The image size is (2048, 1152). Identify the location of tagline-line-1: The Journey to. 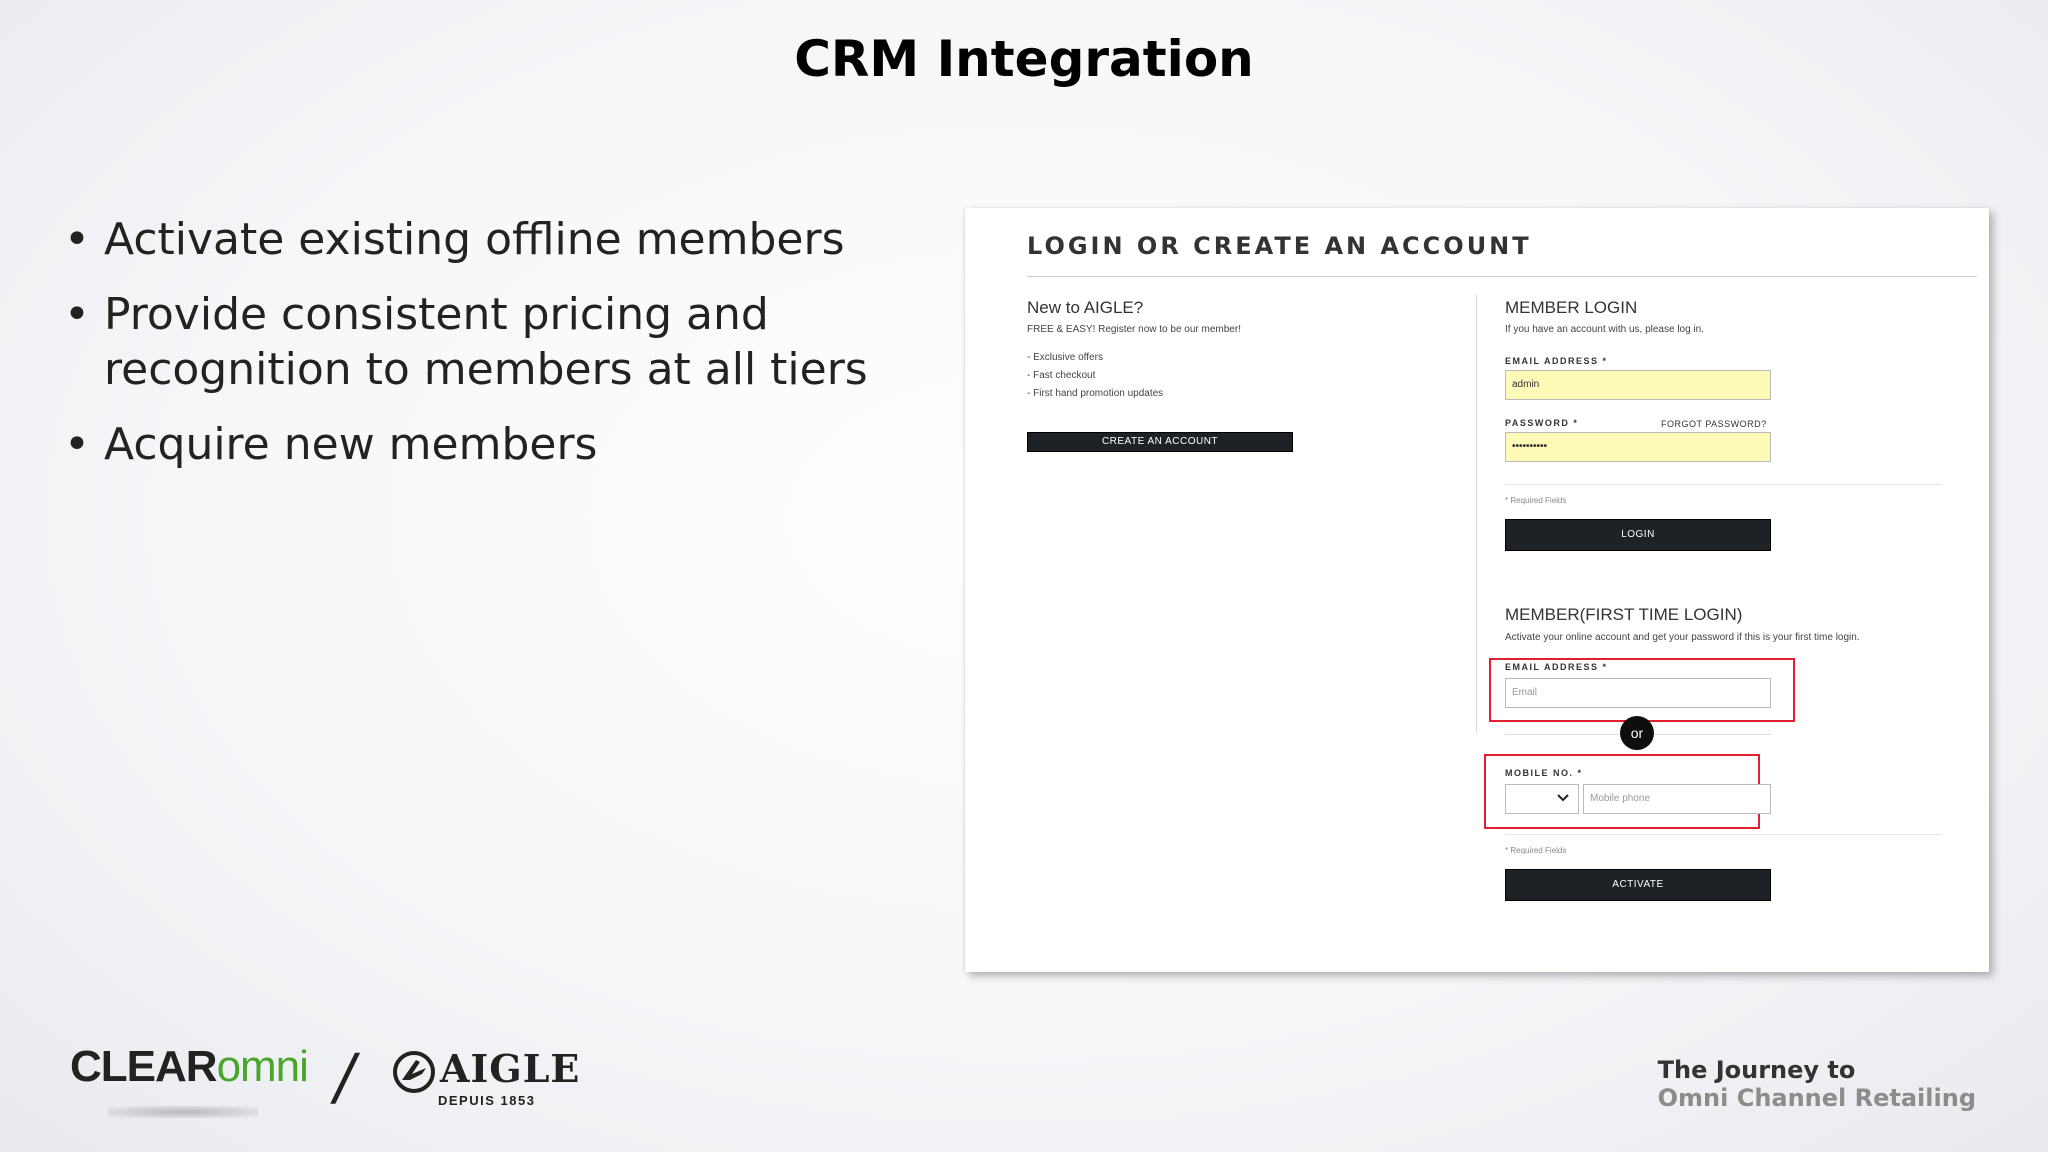
(1756, 1070).